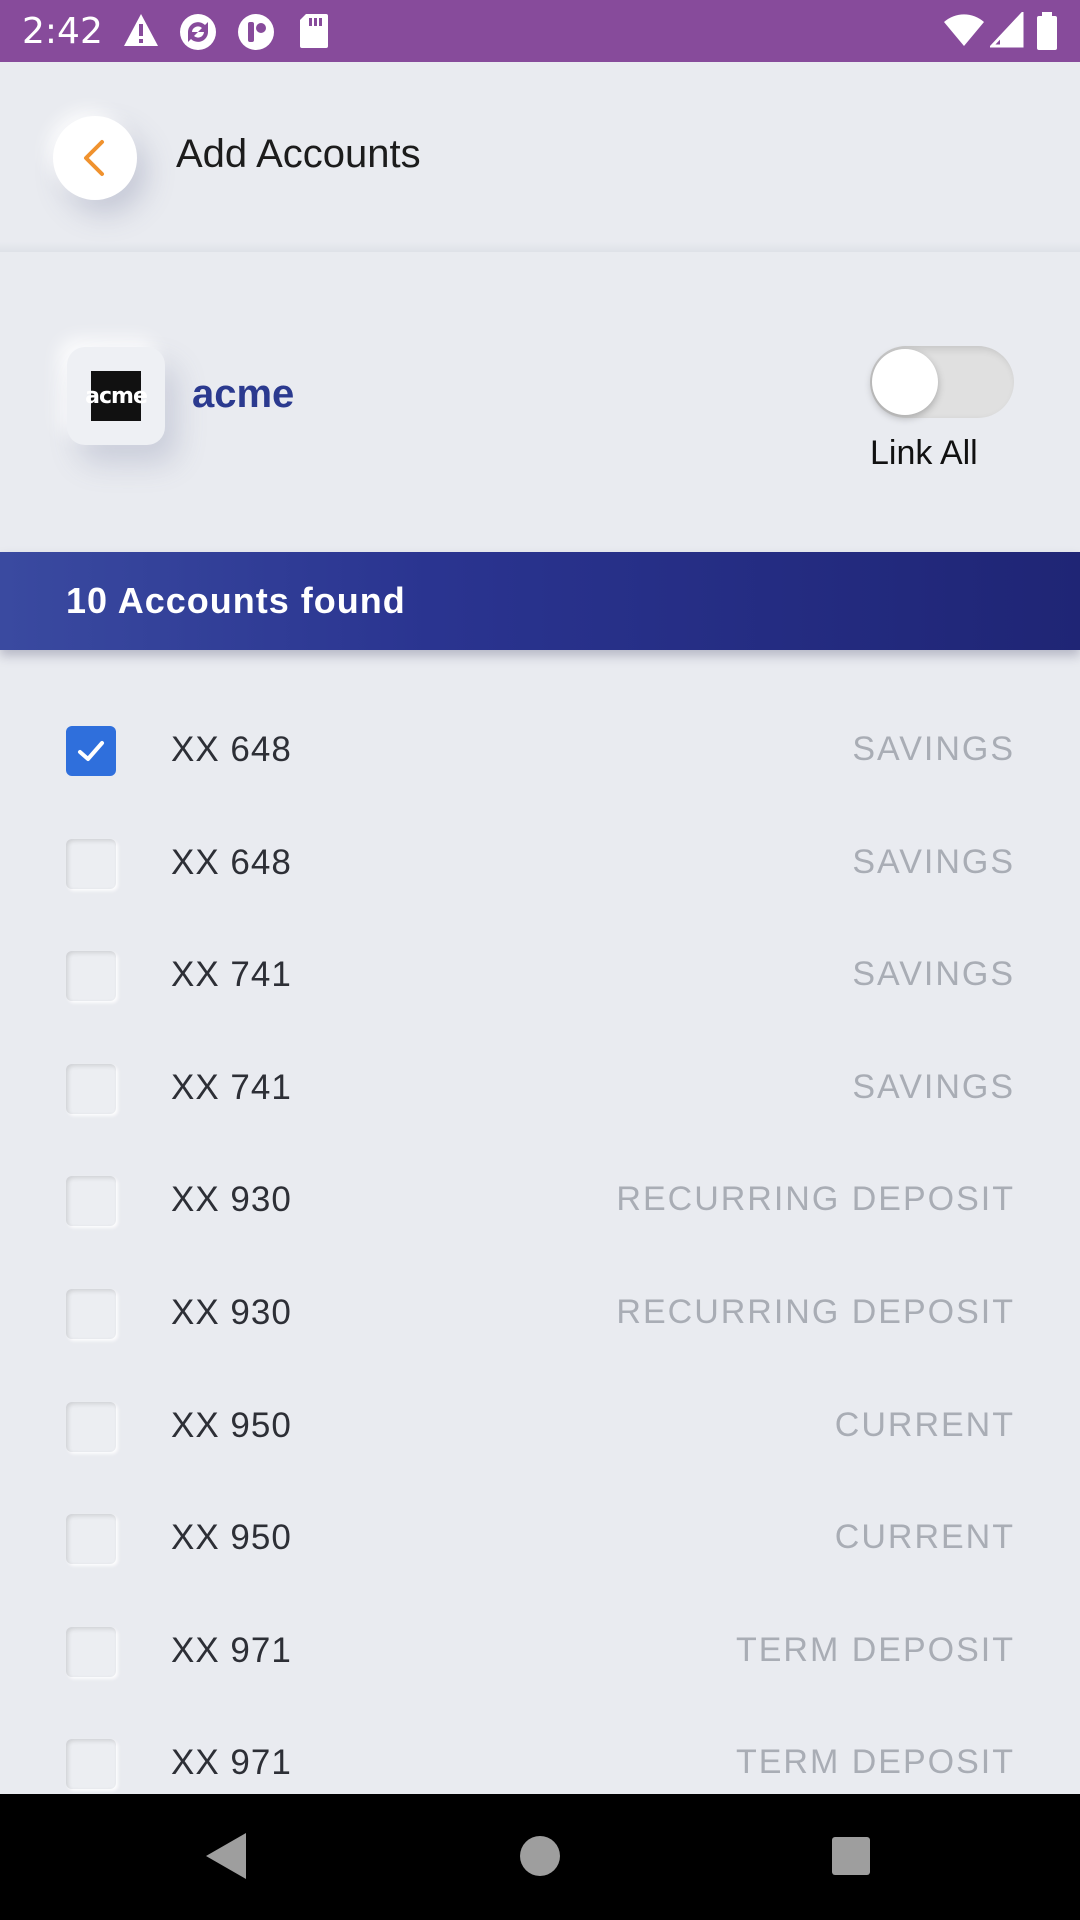  What do you see at coordinates (198, 32) in the screenshot?
I see `sync-icon` at bounding box center [198, 32].